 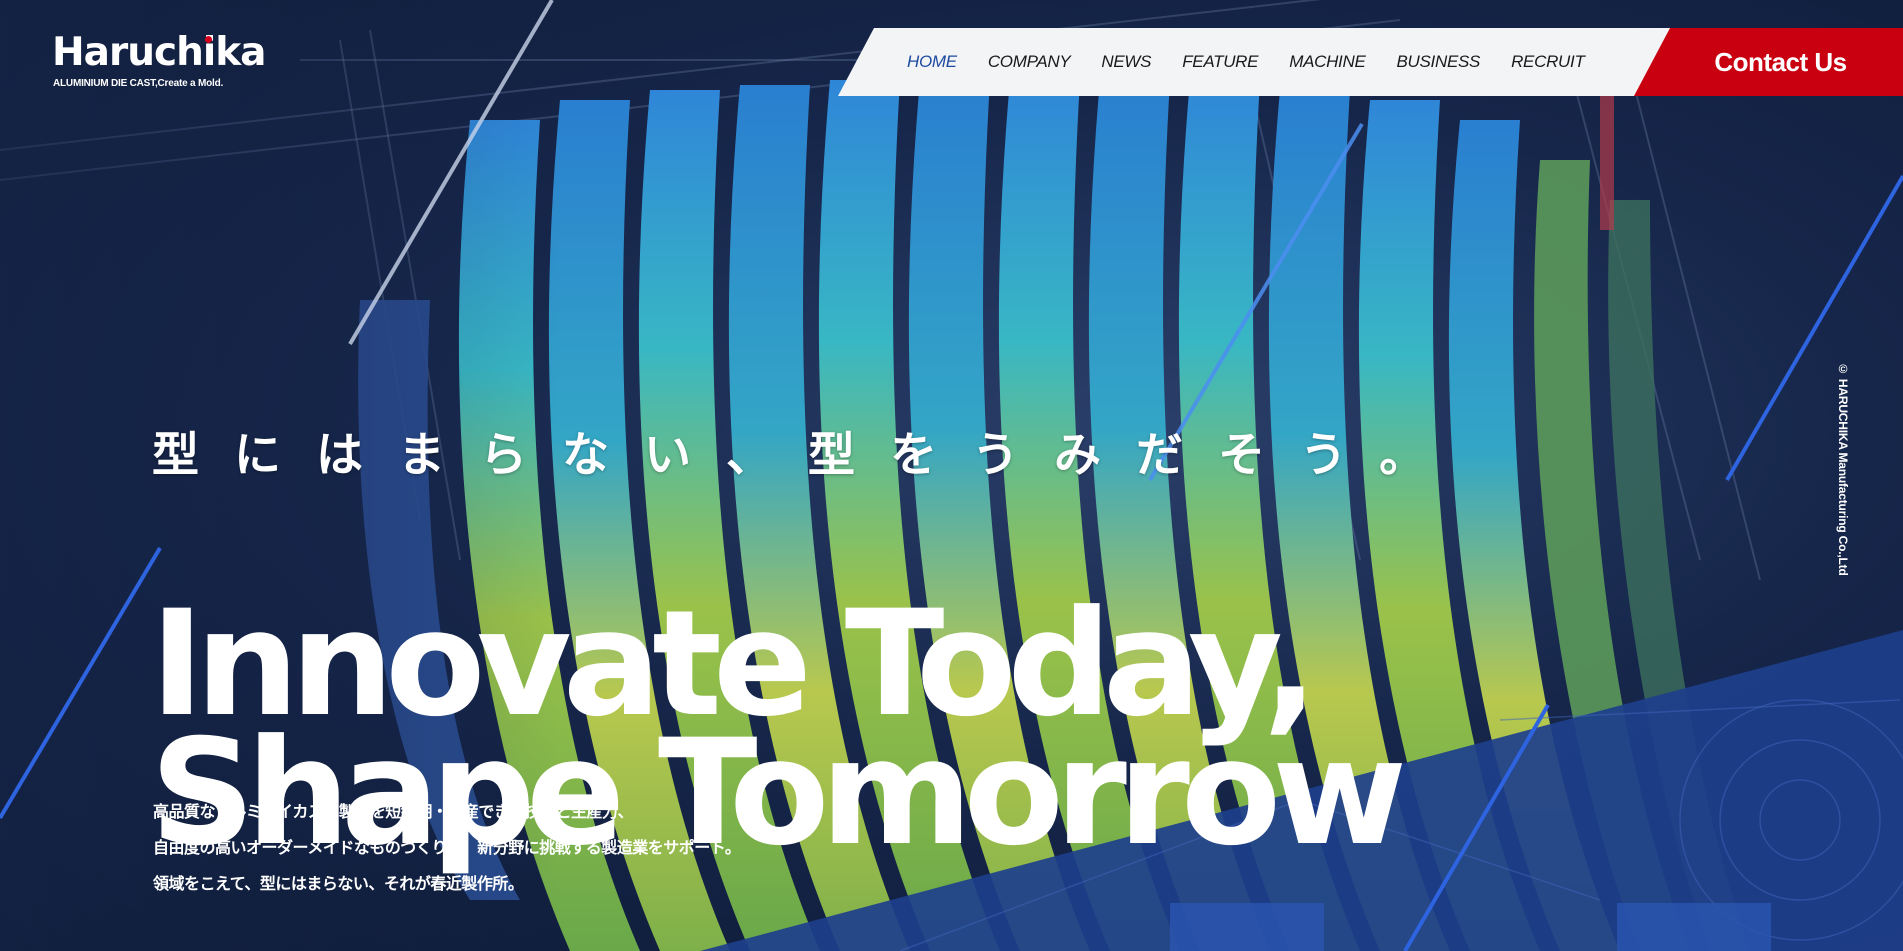 I want to click on nav-item-feature: FEATURE, so click(x=1220, y=62).